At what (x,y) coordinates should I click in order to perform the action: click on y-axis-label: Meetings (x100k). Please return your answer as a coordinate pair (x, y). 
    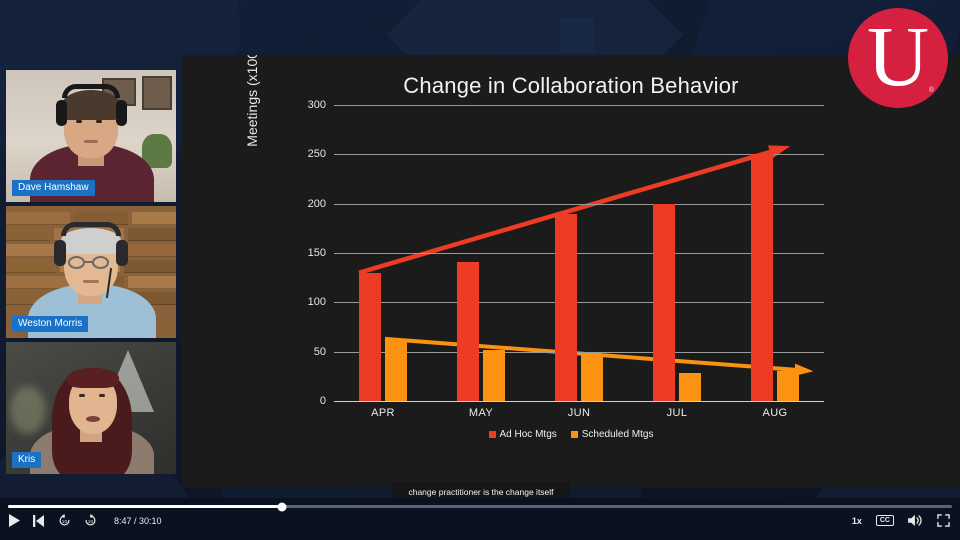
    Looking at the image, I should click on (252, 101).